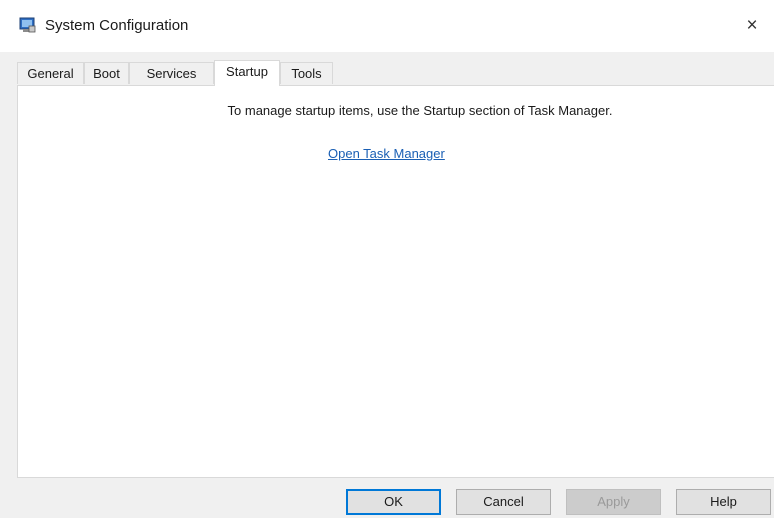  What do you see at coordinates (752, 26) in the screenshot?
I see `close-icon: ×` at bounding box center [752, 26].